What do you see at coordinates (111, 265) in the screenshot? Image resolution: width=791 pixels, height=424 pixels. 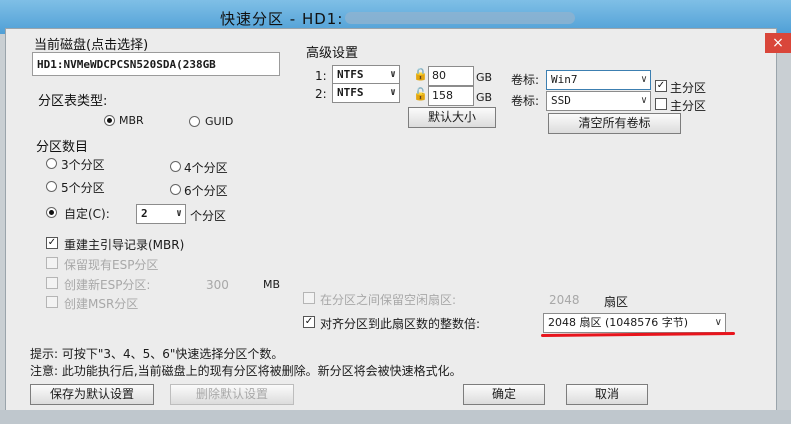 I see `keep-esp-label: 保留现有ESP分区` at bounding box center [111, 265].